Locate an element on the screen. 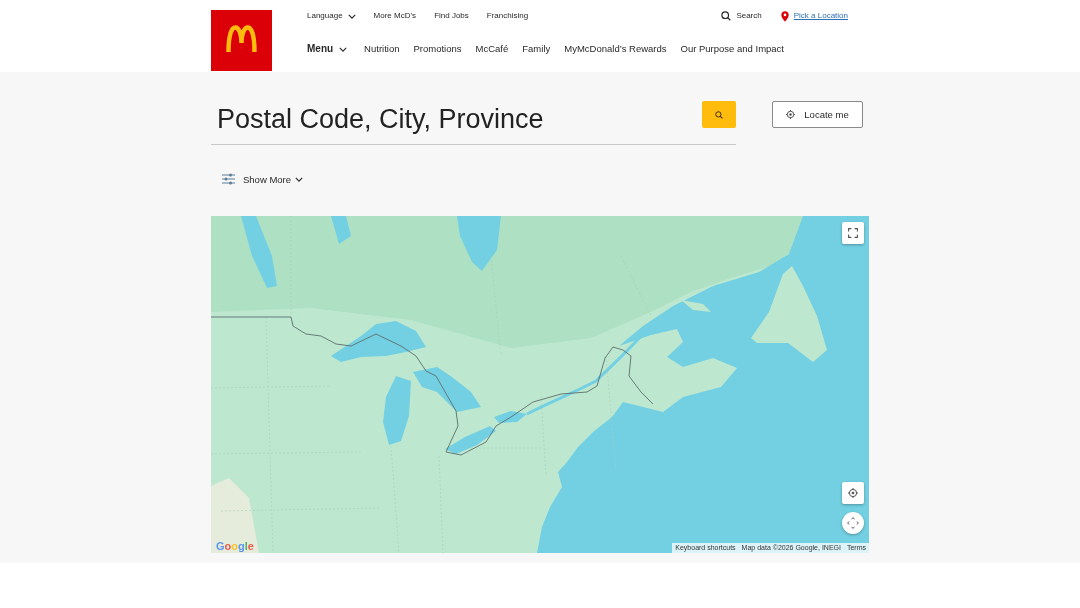  fullscreen-button is located at coordinates (853, 233).